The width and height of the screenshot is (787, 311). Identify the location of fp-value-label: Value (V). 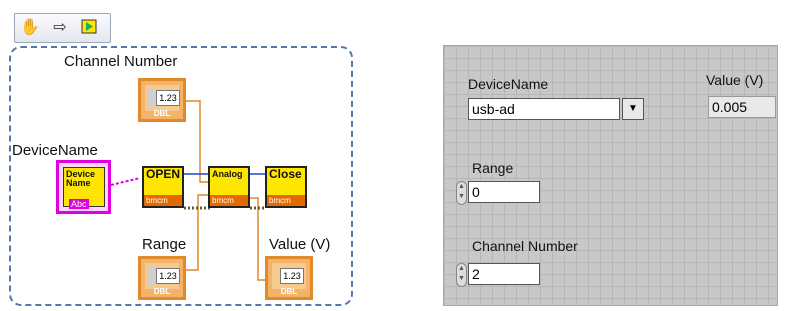
(735, 80).